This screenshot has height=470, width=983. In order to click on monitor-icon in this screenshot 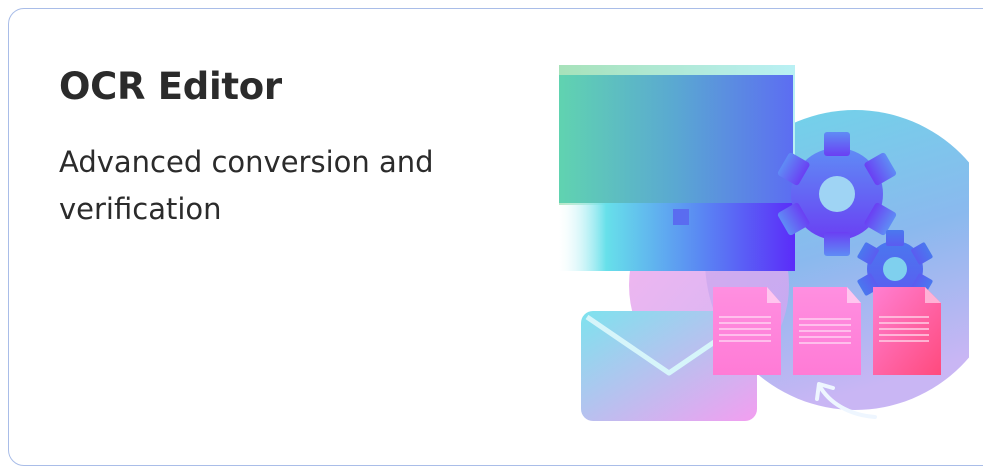, I will do `click(677, 168)`.